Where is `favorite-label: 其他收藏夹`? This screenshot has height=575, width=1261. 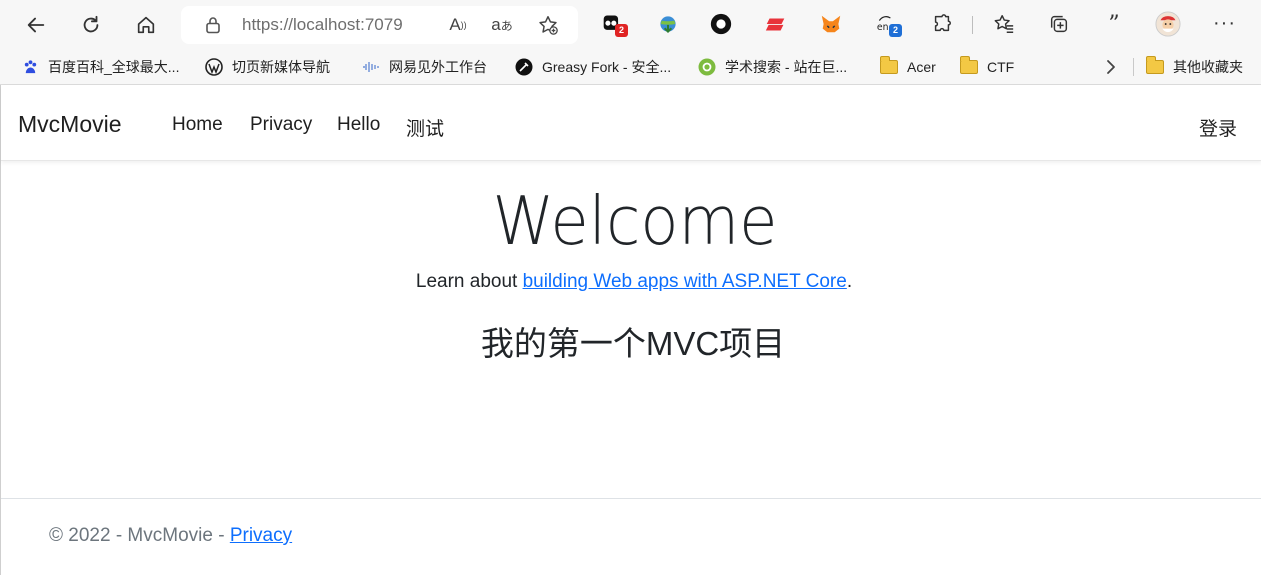 favorite-label: 其他收藏夹 is located at coordinates (1208, 67).